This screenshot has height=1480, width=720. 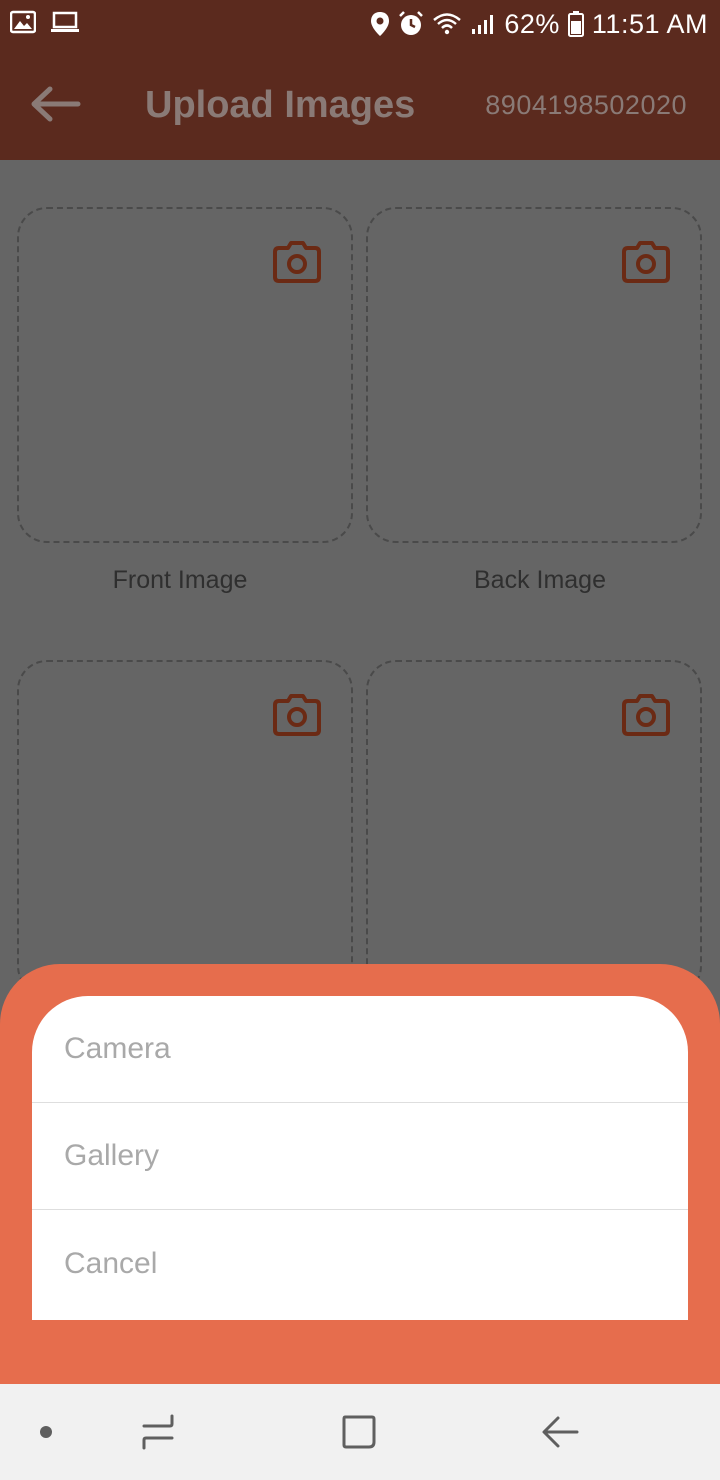 I want to click on system-back-button, so click(x=560, y=1432).